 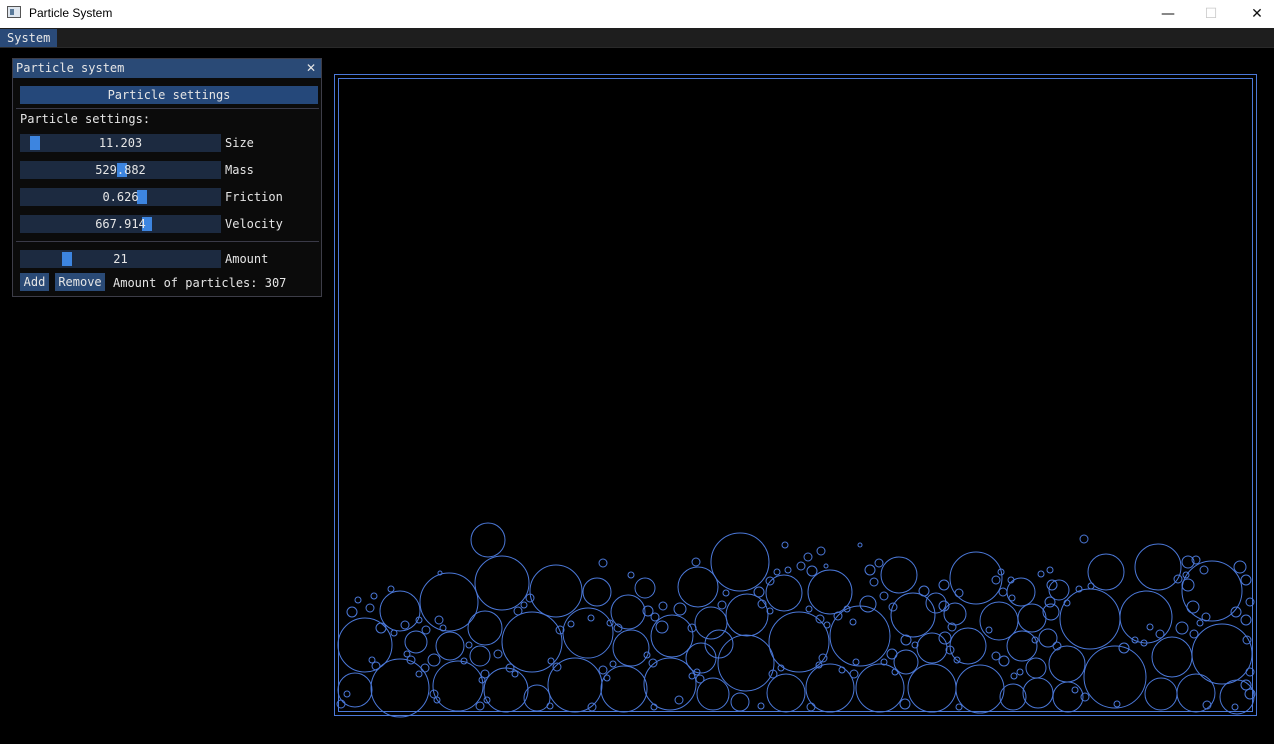 I want to click on divider, so click(x=167, y=108).